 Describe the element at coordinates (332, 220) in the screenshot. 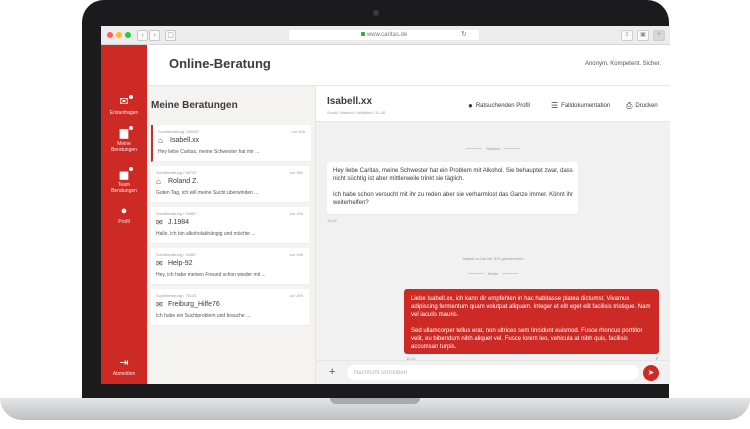

I see `message-time: 11:02` at that location.